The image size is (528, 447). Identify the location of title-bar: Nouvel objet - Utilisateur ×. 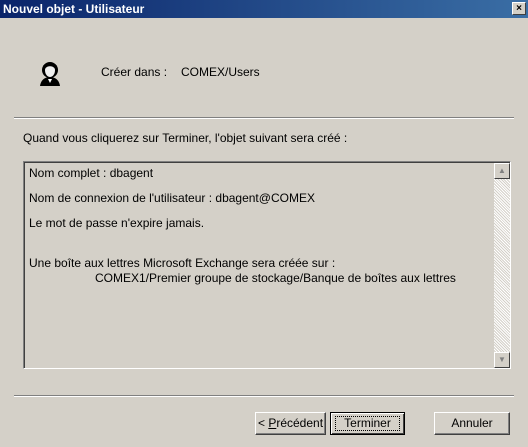
(264, 9).